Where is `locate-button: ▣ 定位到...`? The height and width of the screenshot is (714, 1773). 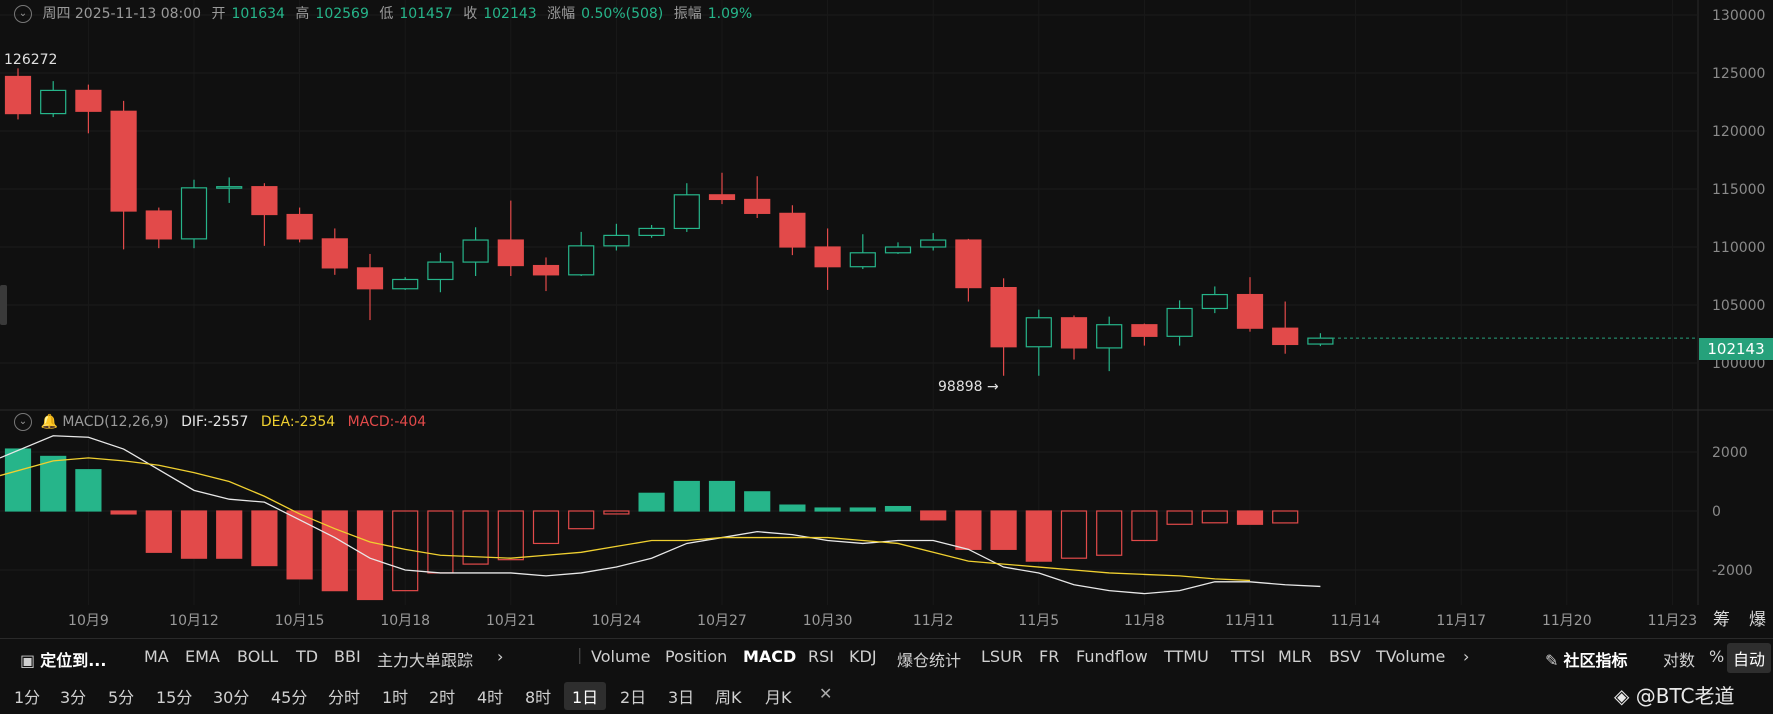
locate-button: ▣ 定位到... is located at coordinates (63, 659).